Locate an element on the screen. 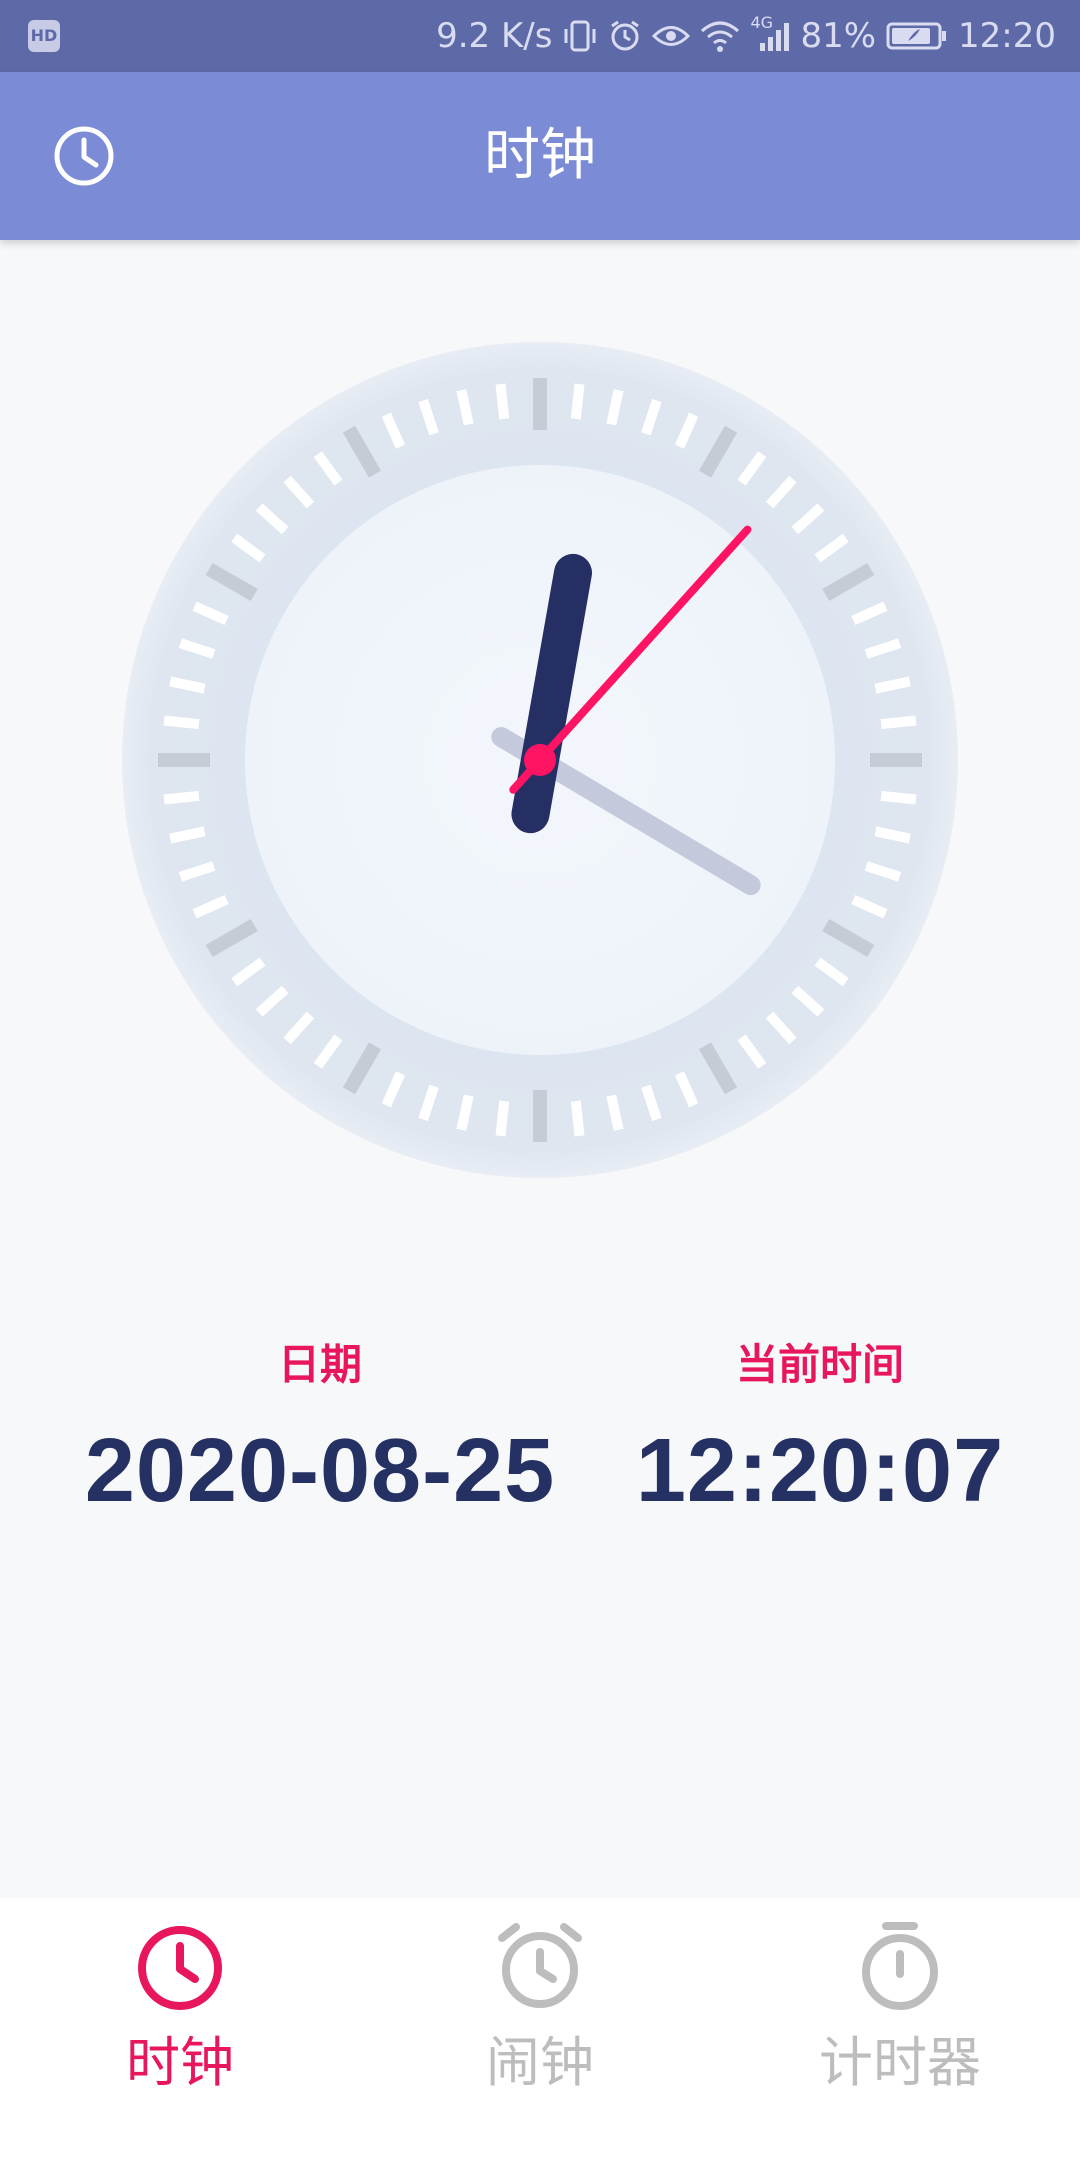 Image resolution: width=1080 pixels, height=2160 pixels. app-bar: 时钟 is located at coordinates (540, 156).